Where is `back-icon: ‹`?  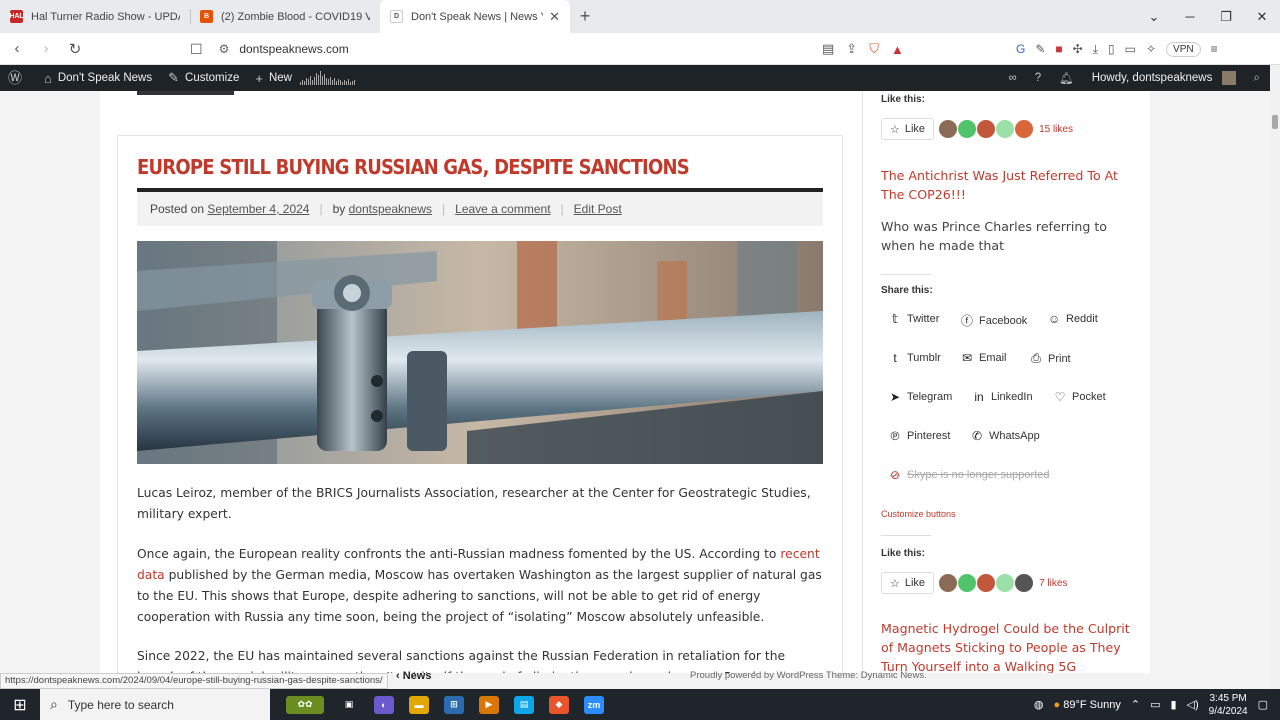 back-icon: ‹ is located at coordinates (17, 48).